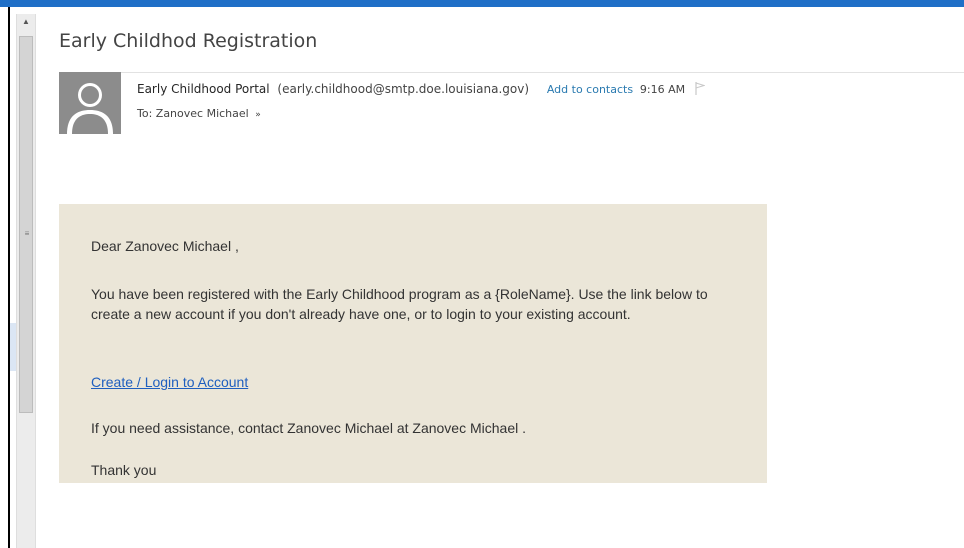  What do you see at coordinates (169, 382) in the screenshot?
I see `create-login-link: Create / Login to Account` at bounding box center [169, 382].